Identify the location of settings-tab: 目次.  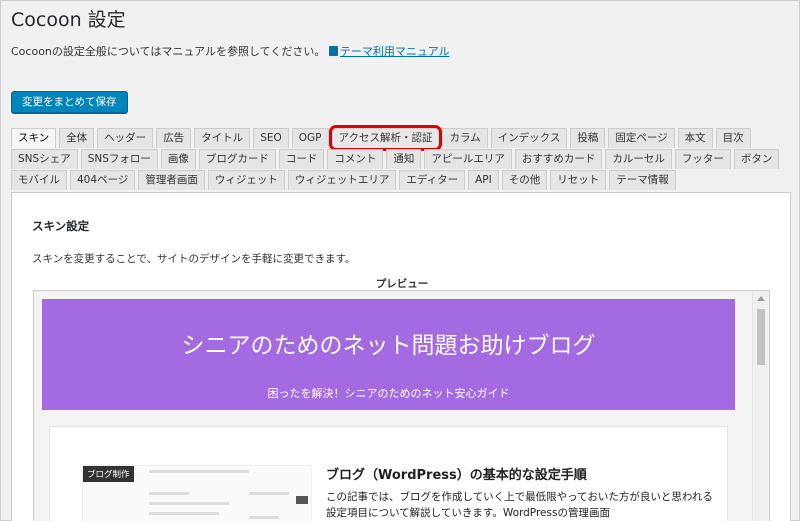
(733, 138).